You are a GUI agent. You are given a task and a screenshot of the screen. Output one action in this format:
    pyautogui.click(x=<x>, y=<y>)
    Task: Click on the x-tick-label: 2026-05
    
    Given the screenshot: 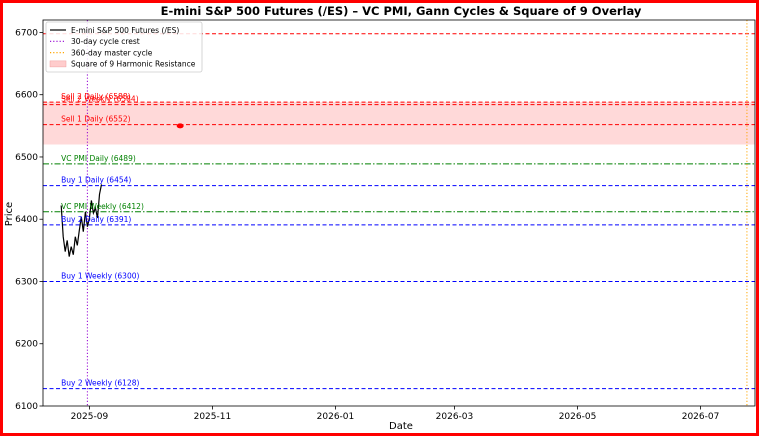 What is the action you would take?
    pyautogui.click(x=578, y=417)
    